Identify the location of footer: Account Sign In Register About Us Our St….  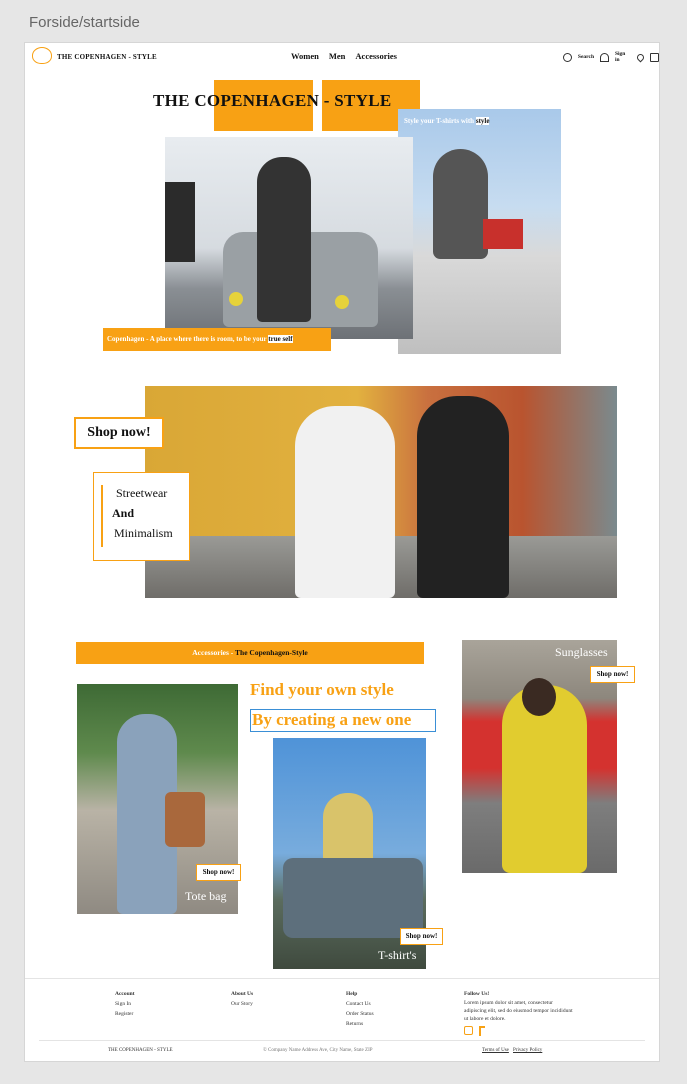
(342, 1019).